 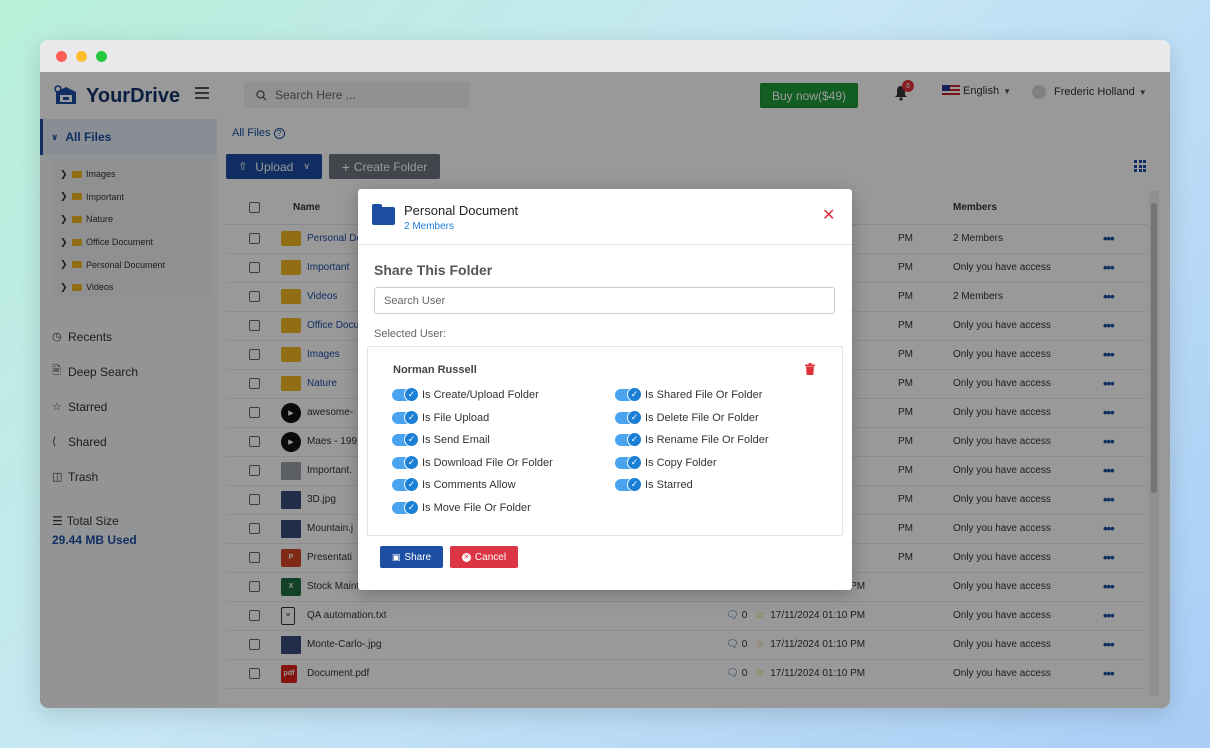 I want to click on permission-toggle-row: ✓ Is Create/Upload Folder, so click(x=465, y=394).